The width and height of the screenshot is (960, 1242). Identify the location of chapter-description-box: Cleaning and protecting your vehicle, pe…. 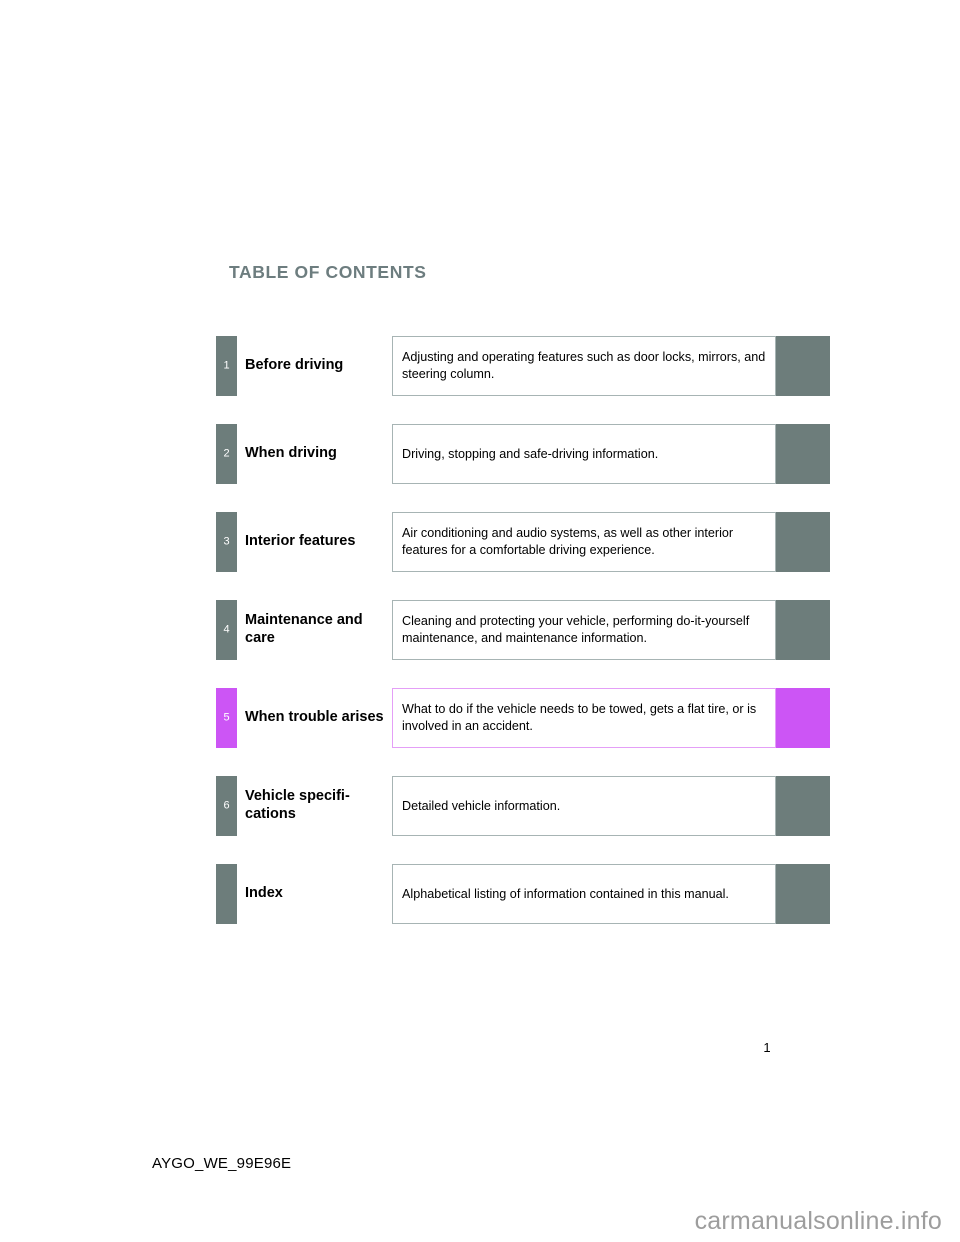
(584, 630).